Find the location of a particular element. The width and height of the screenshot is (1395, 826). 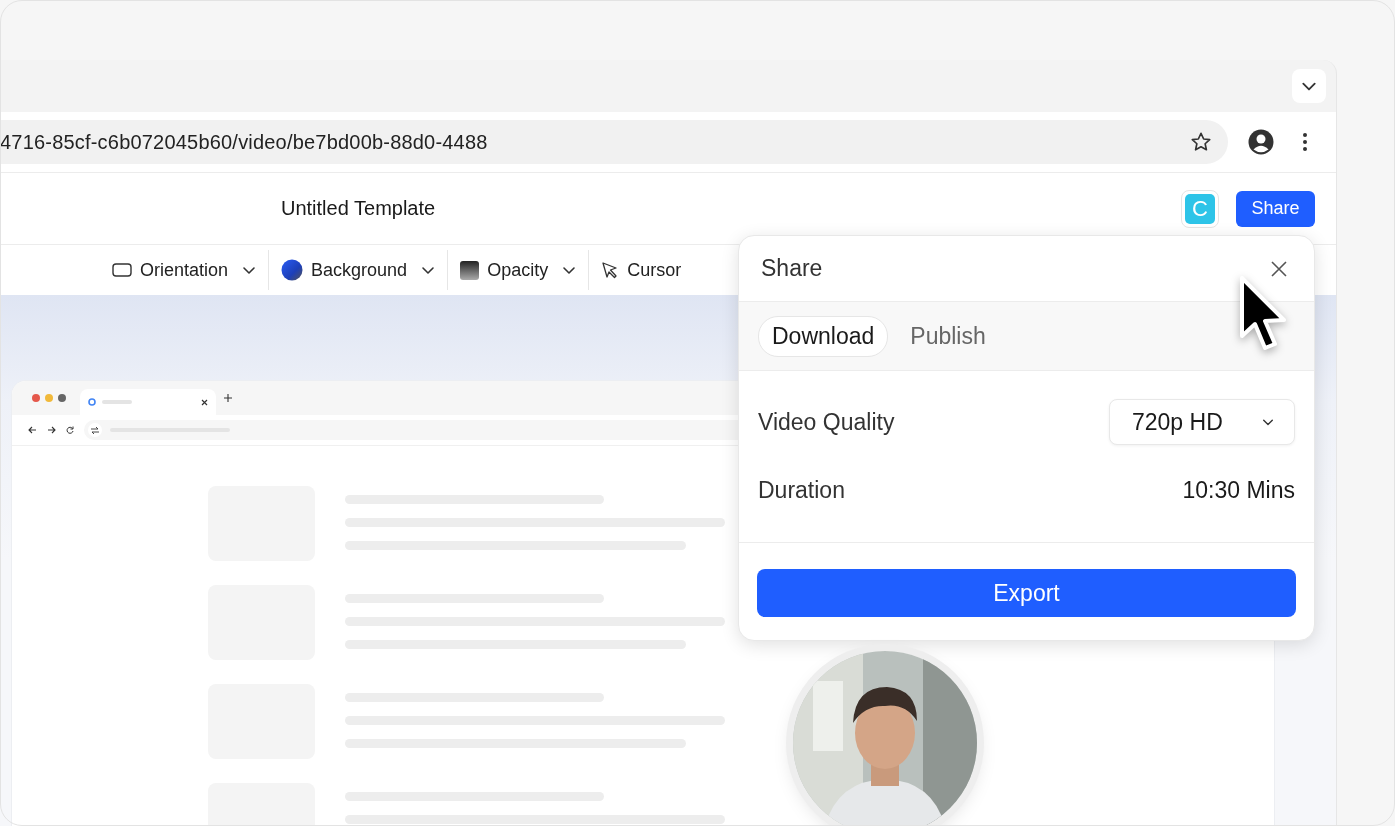

globe-icon is located at coordinates (292, 270).